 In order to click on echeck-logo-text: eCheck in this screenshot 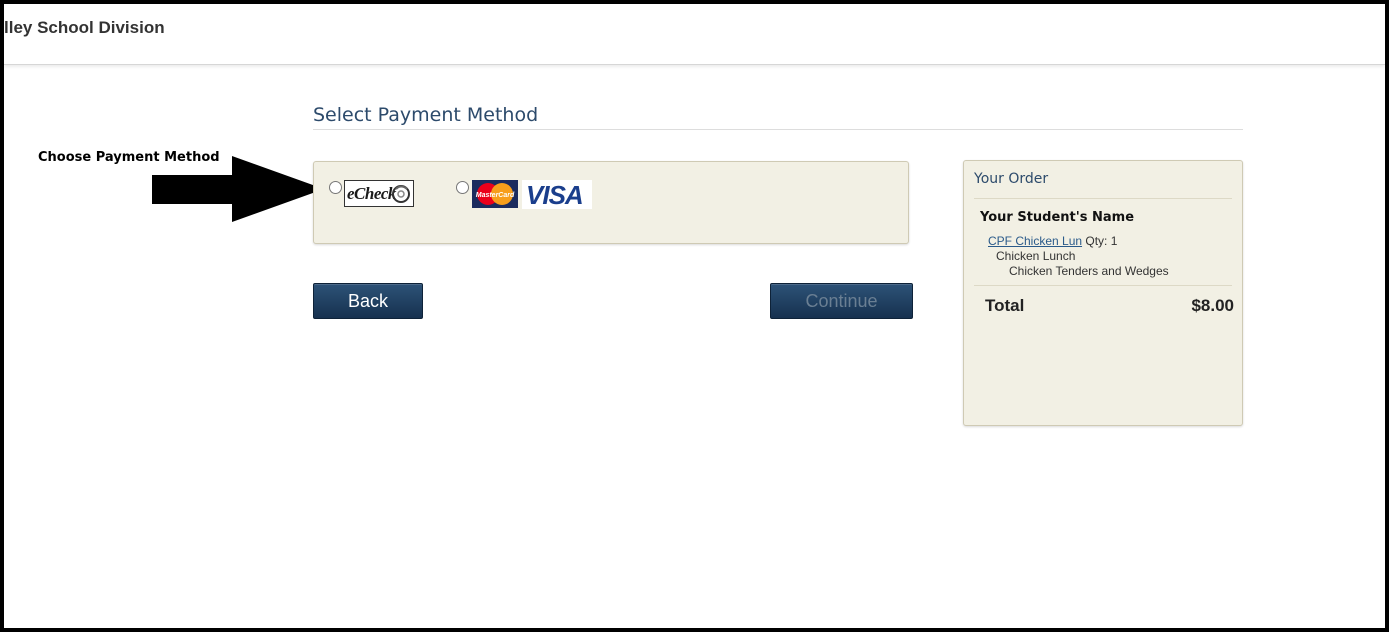, I will do `click(371, 193)`.